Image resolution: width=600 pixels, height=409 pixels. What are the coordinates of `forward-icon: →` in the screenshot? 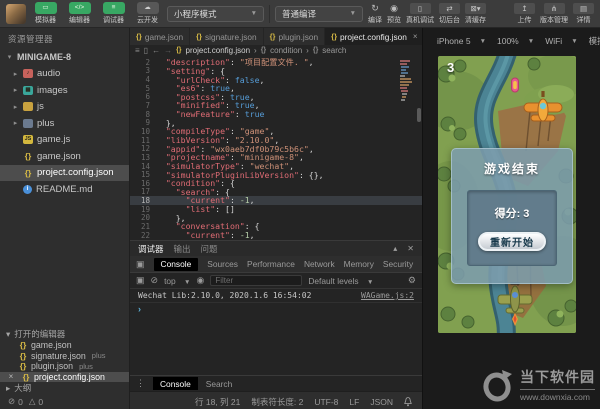 It's located at (168, 50).